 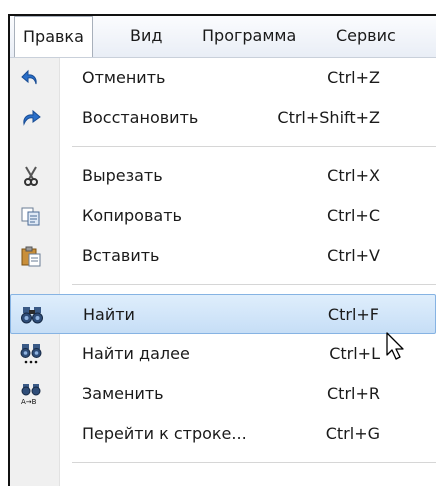 What do you see at coordinates (146, 36) in the screenshot?
I see `menu-view: Вид` at bounding box center [146, 36].